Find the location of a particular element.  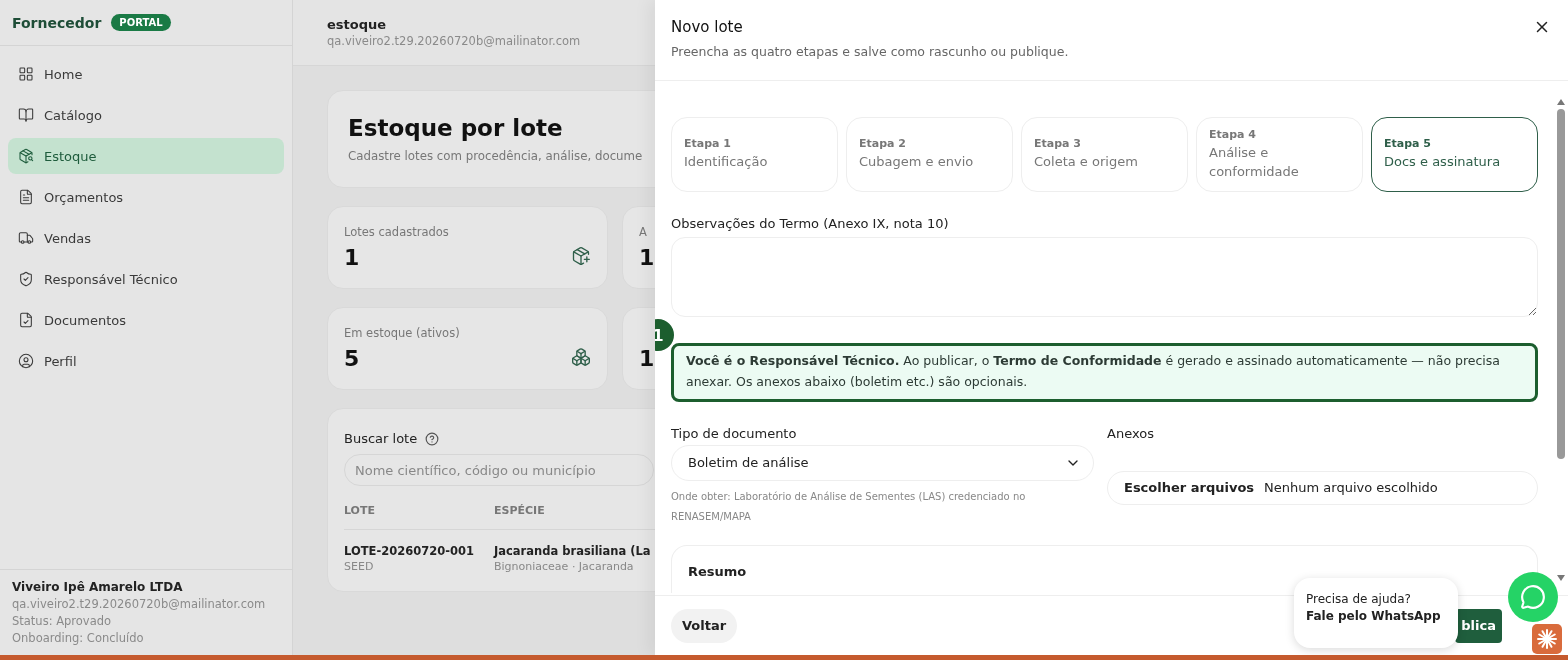

step-label: Identificação is located at coordinates (726, 162).